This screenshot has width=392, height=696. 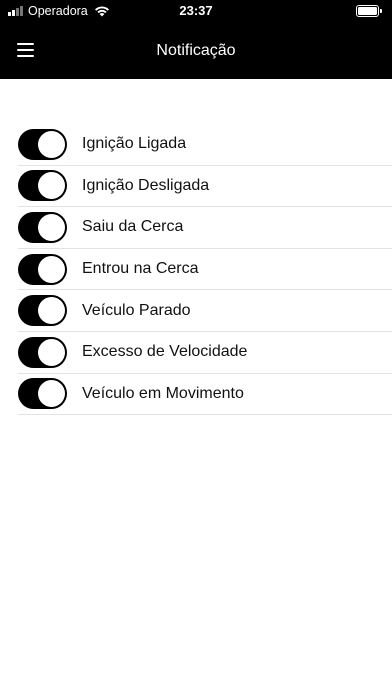 I want to click on page-title: Notificação, so click(x=196, y=50).